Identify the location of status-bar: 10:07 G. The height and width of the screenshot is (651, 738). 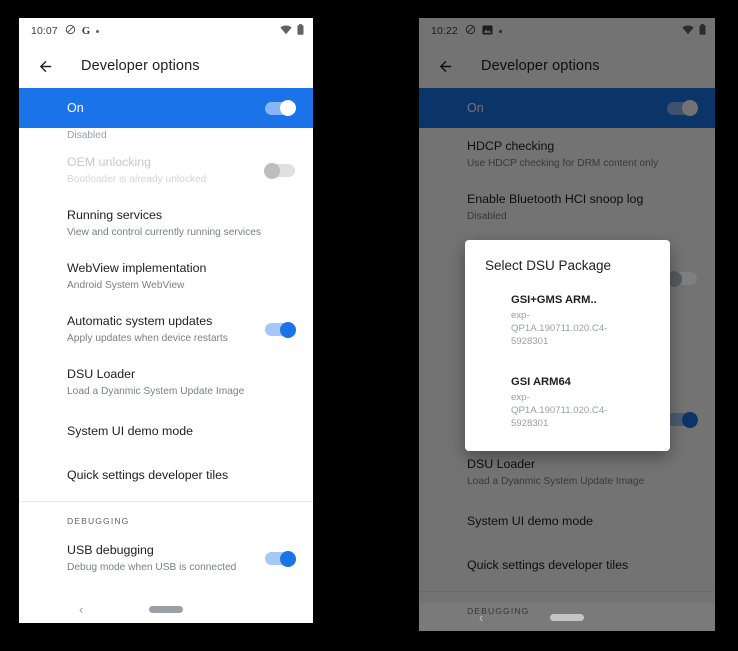
(166, 31).